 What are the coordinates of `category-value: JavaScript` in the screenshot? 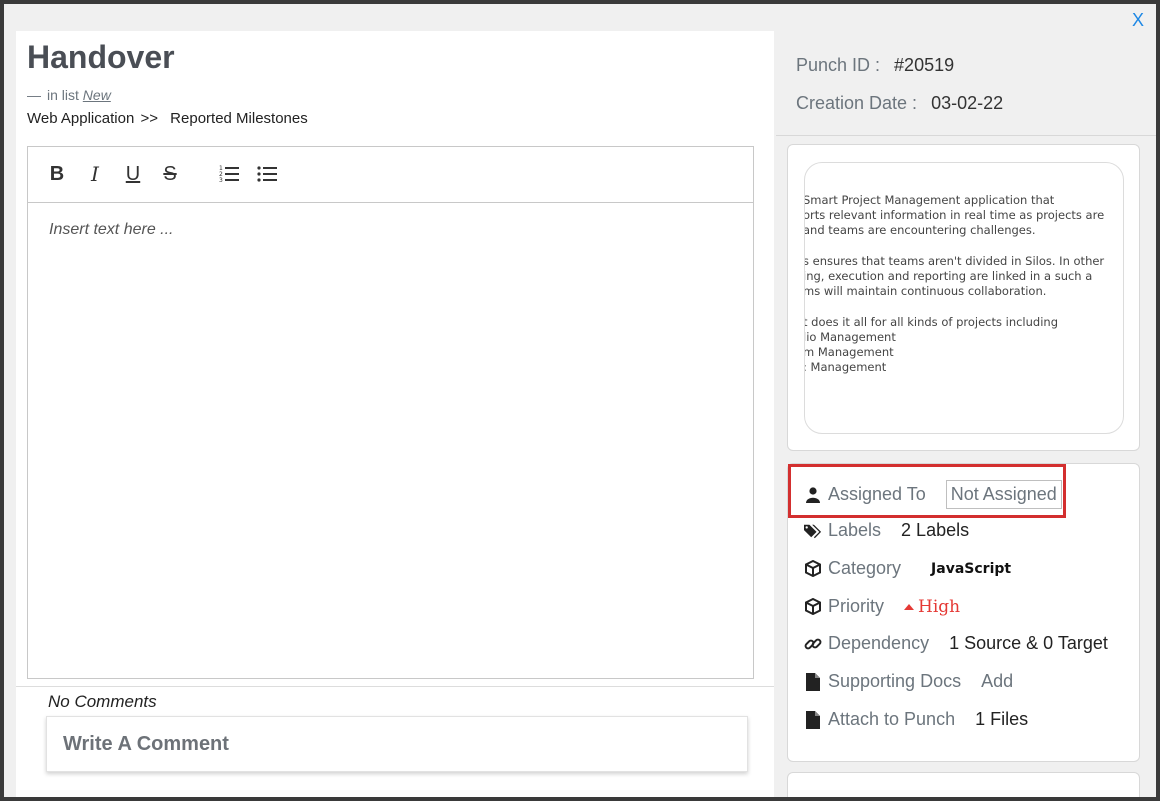 It's located at (971, 569).